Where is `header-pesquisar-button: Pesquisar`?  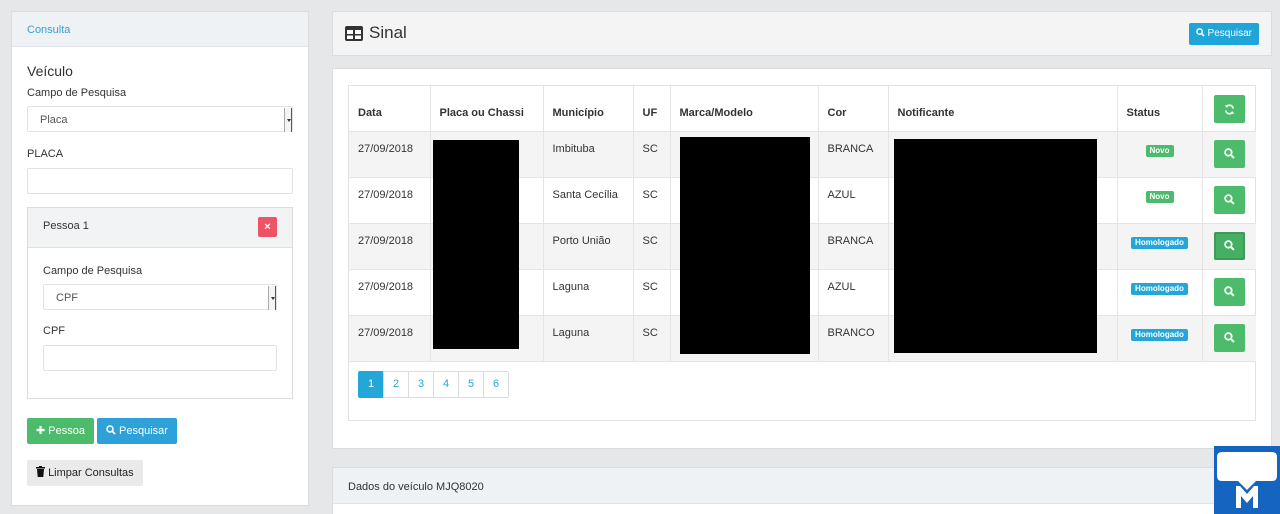 header-pesquisar-button: Pesquisar is located at coordinates (1223, 34).